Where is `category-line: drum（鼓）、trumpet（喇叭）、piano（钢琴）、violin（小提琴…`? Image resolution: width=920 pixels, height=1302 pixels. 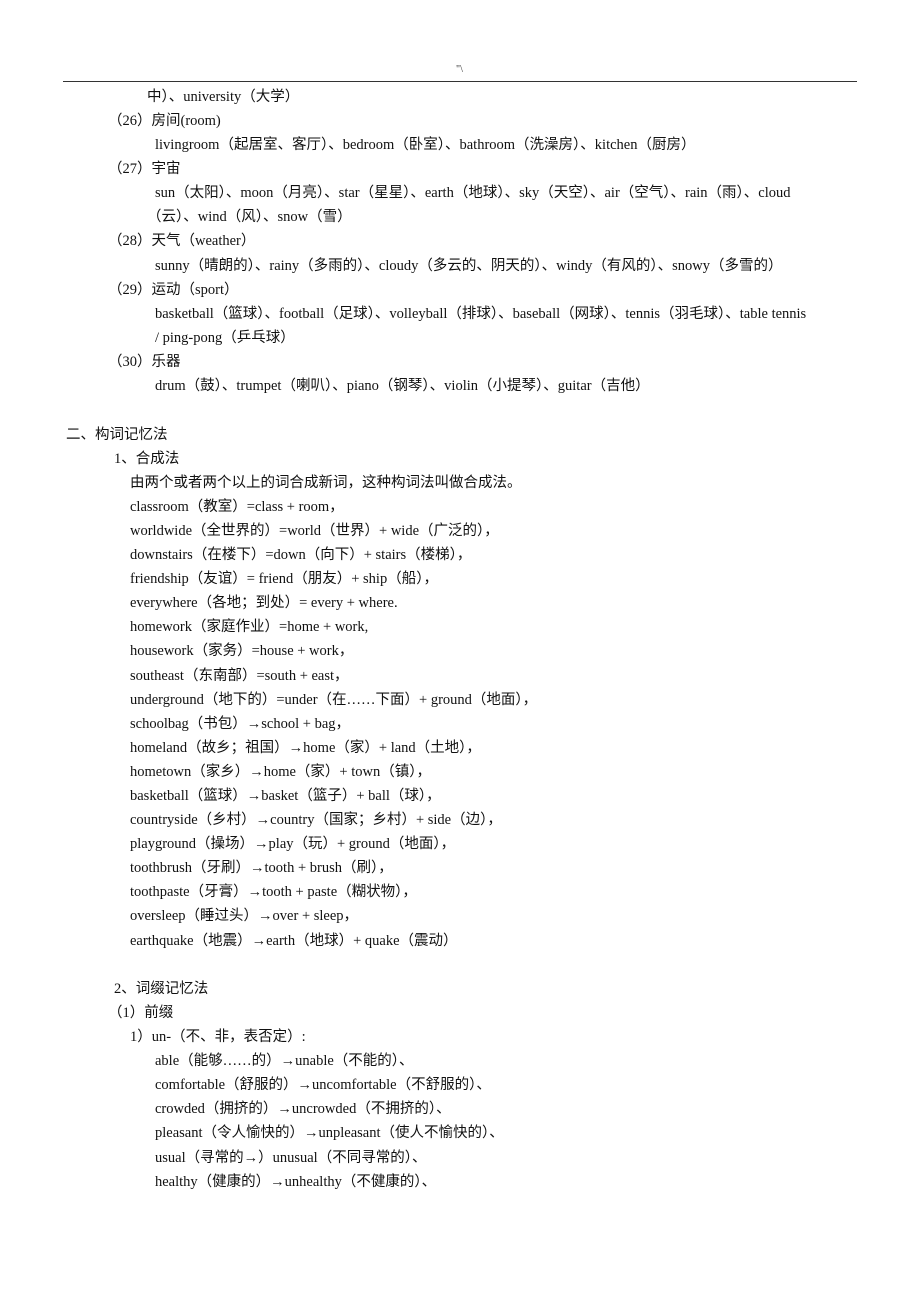
category-line: drum（鼓）、trumpet（喇叭）、piano（钢琴）、violin（小提琴… is located at coordinates (402, 386).